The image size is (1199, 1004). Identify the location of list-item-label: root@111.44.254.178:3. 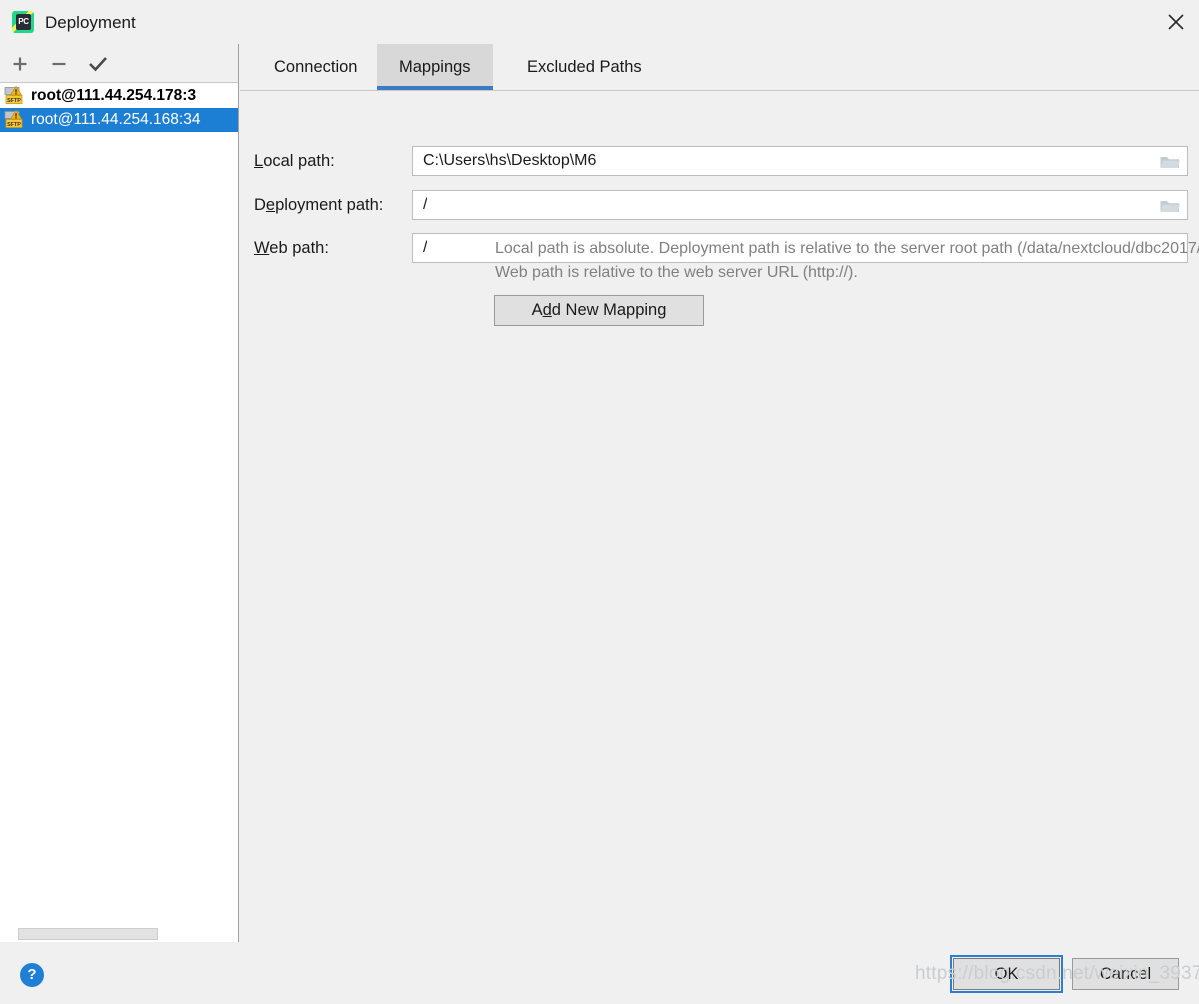
(114, 95).